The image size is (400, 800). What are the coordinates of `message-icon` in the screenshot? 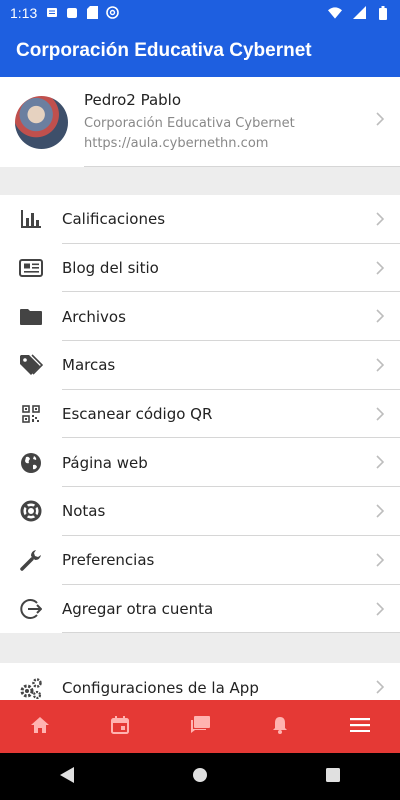 It's located at (52, 13).